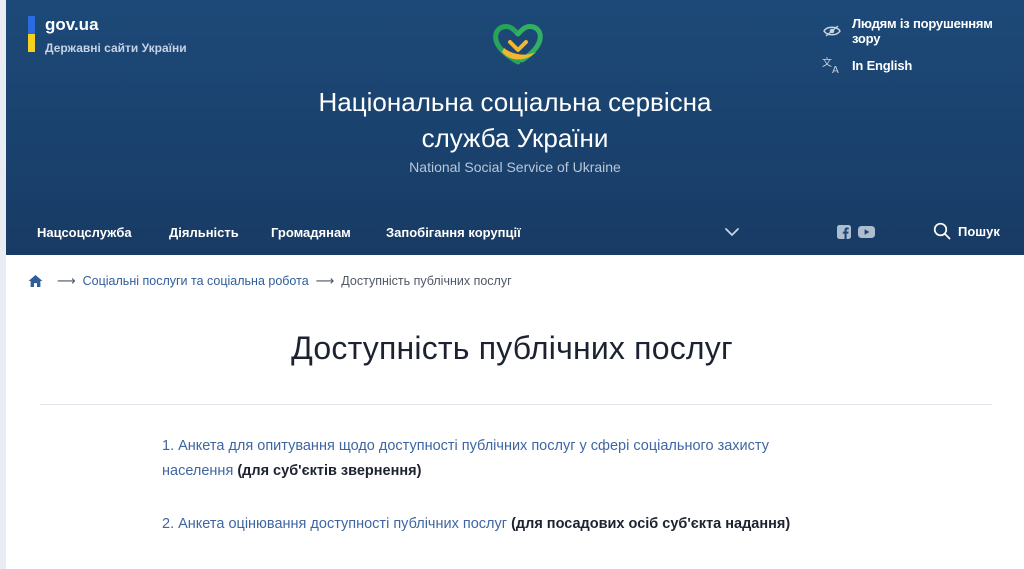  Describe the element at coordinates (518, 44) in the screenshot. I see `heart-logo-icon` at that location.